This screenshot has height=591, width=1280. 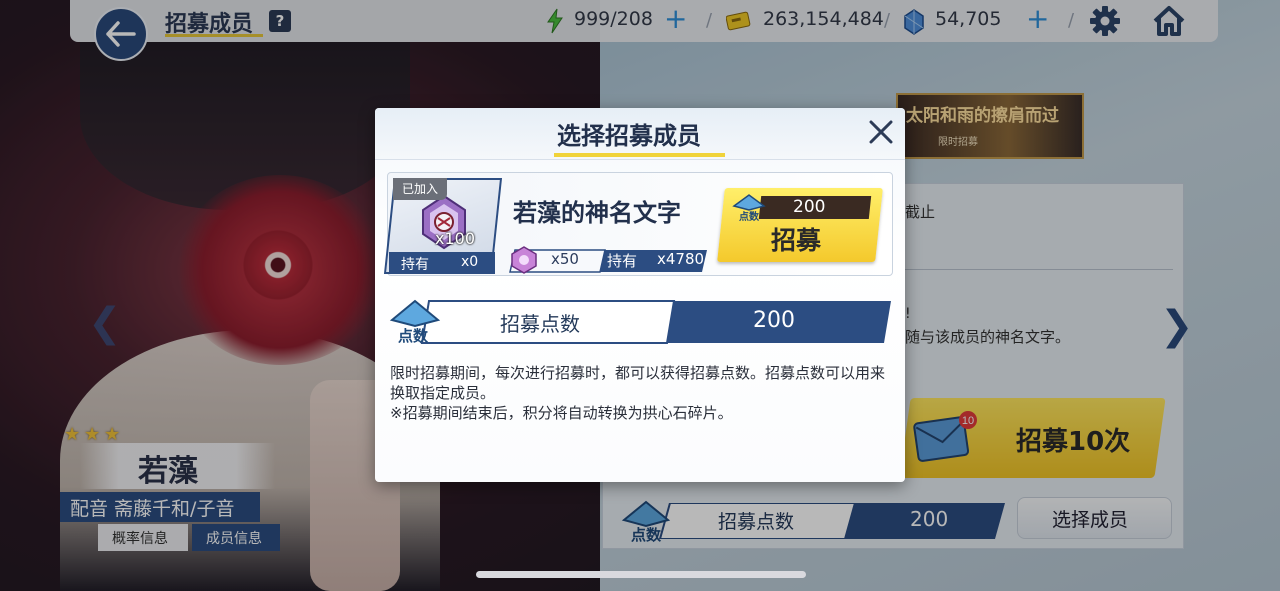 I want to click on exchange-cost-quantity: x50, so click(x=565, y=259).